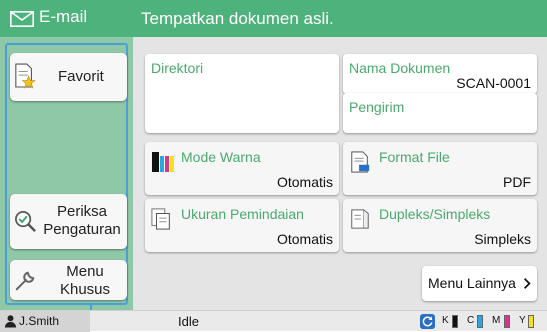 The height and width of the screenshot is (332, 547). What do you see at coordinates (502, 239) in the screenshot?
I see `duplex-value: Simpleks` at bounding box center [502, 239].